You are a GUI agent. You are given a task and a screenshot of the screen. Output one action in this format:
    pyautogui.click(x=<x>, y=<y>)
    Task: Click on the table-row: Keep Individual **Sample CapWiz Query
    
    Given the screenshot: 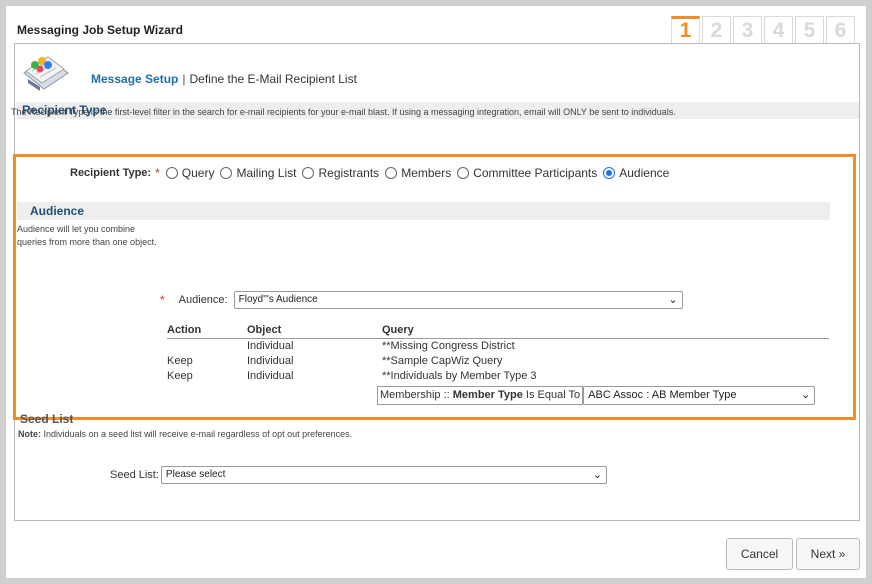 What is the action you would take?
    pyautogui.click(x=498, y=361)
    